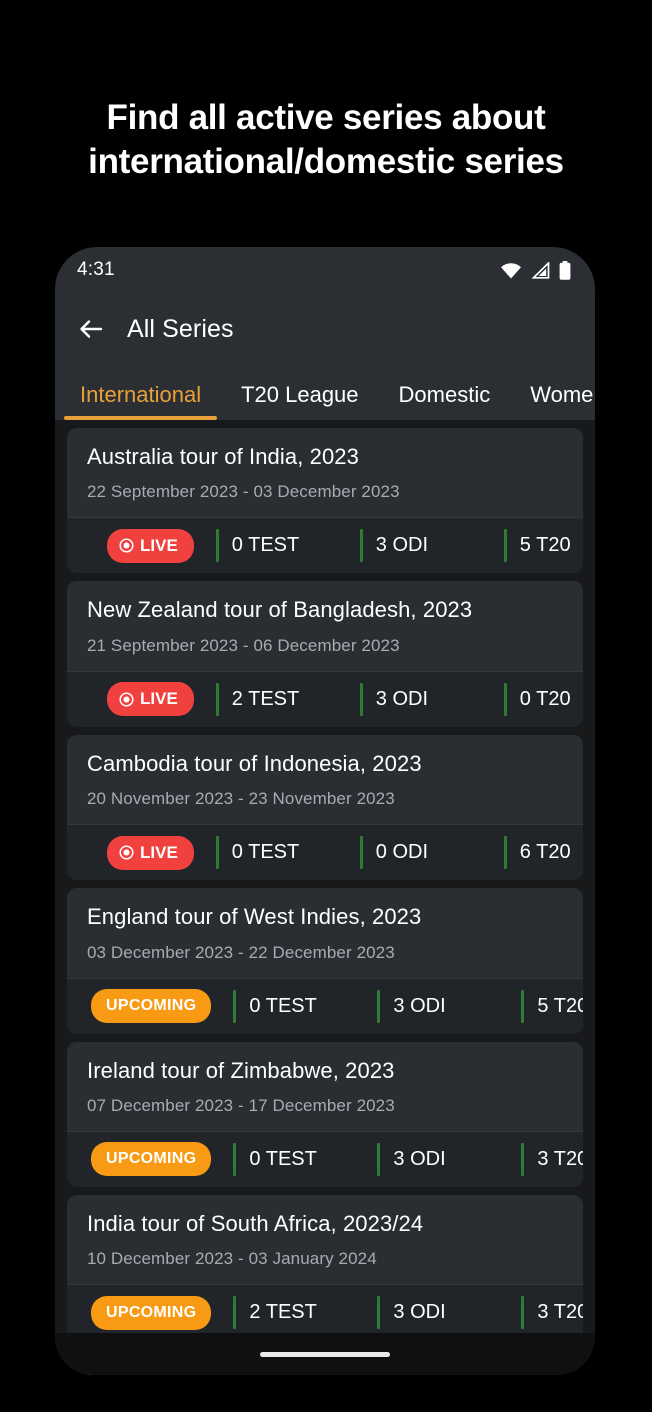  I want to click on home-indicator, so click(325, 1354).